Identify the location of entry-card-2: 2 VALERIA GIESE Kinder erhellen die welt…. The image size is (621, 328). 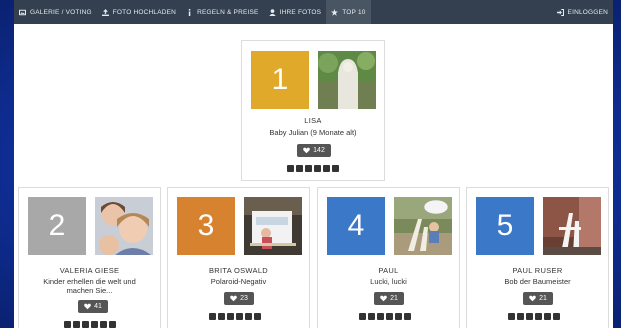
(89, 257).